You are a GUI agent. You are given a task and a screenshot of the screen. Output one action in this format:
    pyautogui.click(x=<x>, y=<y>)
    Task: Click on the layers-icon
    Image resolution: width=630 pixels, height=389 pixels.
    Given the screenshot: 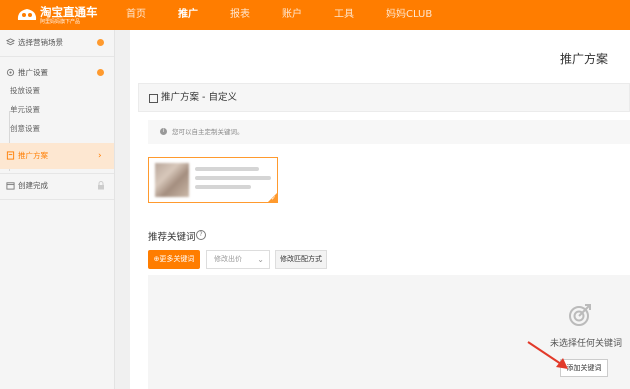 What is the action you would take?
    pyautogui.click(x=10, y=42)
    